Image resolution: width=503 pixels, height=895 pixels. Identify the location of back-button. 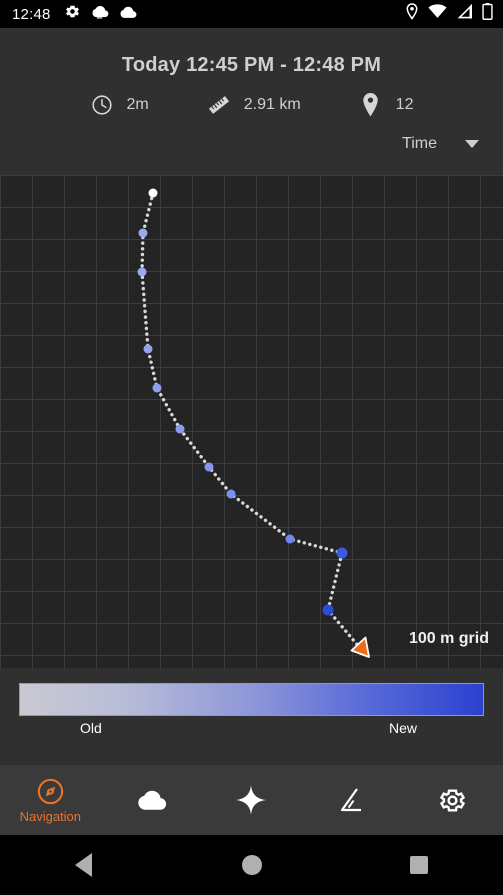
(84, 865).